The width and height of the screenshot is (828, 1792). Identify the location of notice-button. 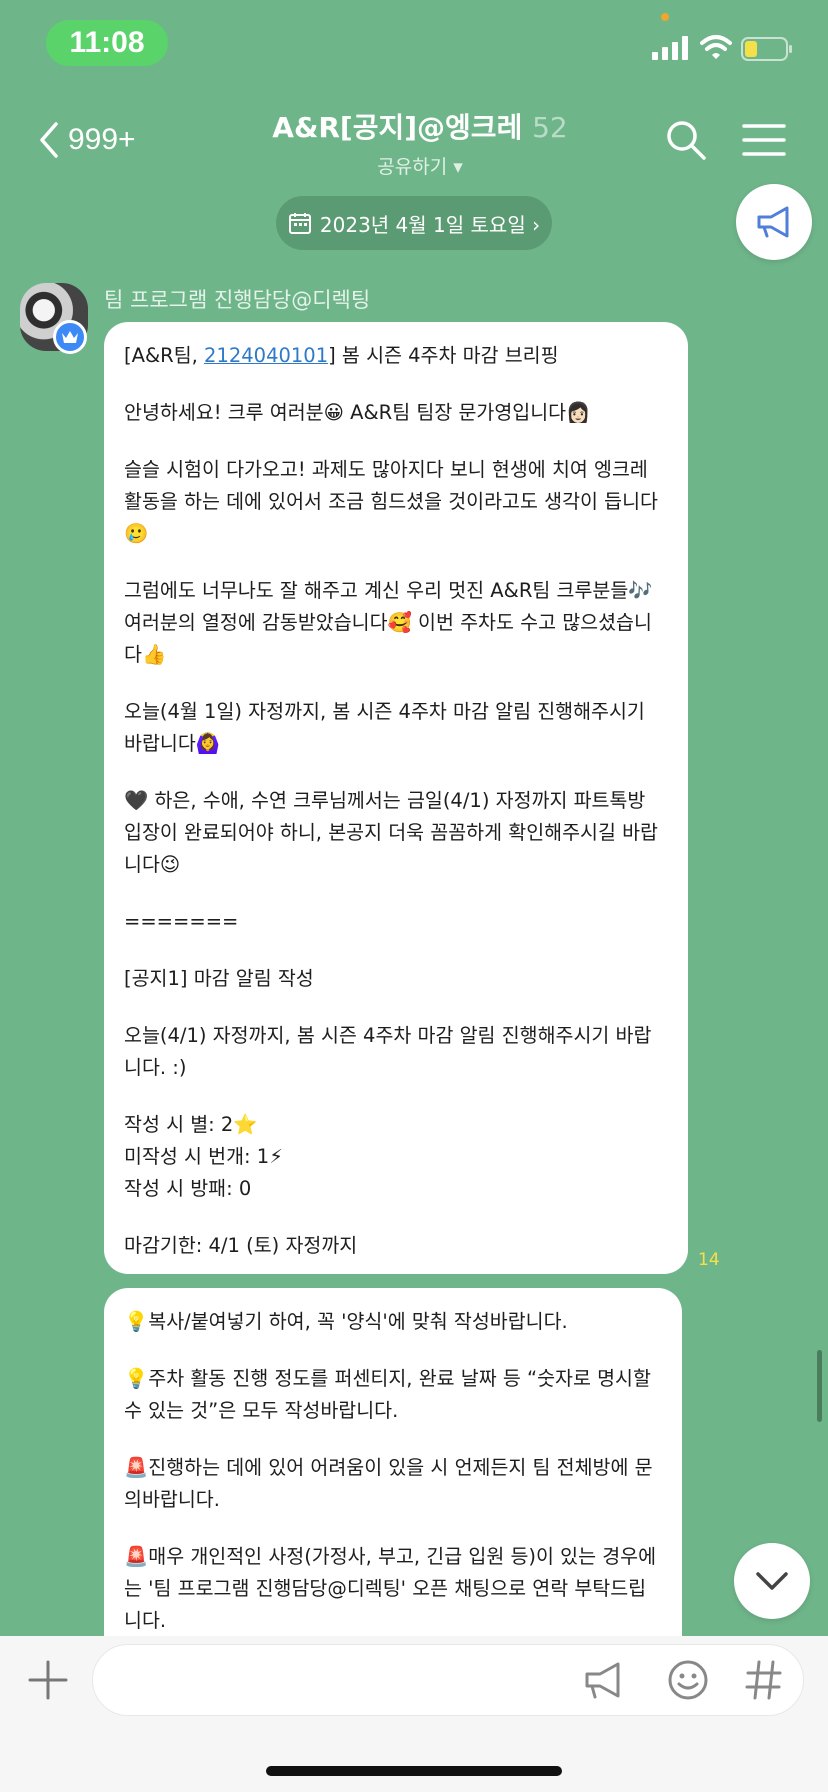
(774, 222).